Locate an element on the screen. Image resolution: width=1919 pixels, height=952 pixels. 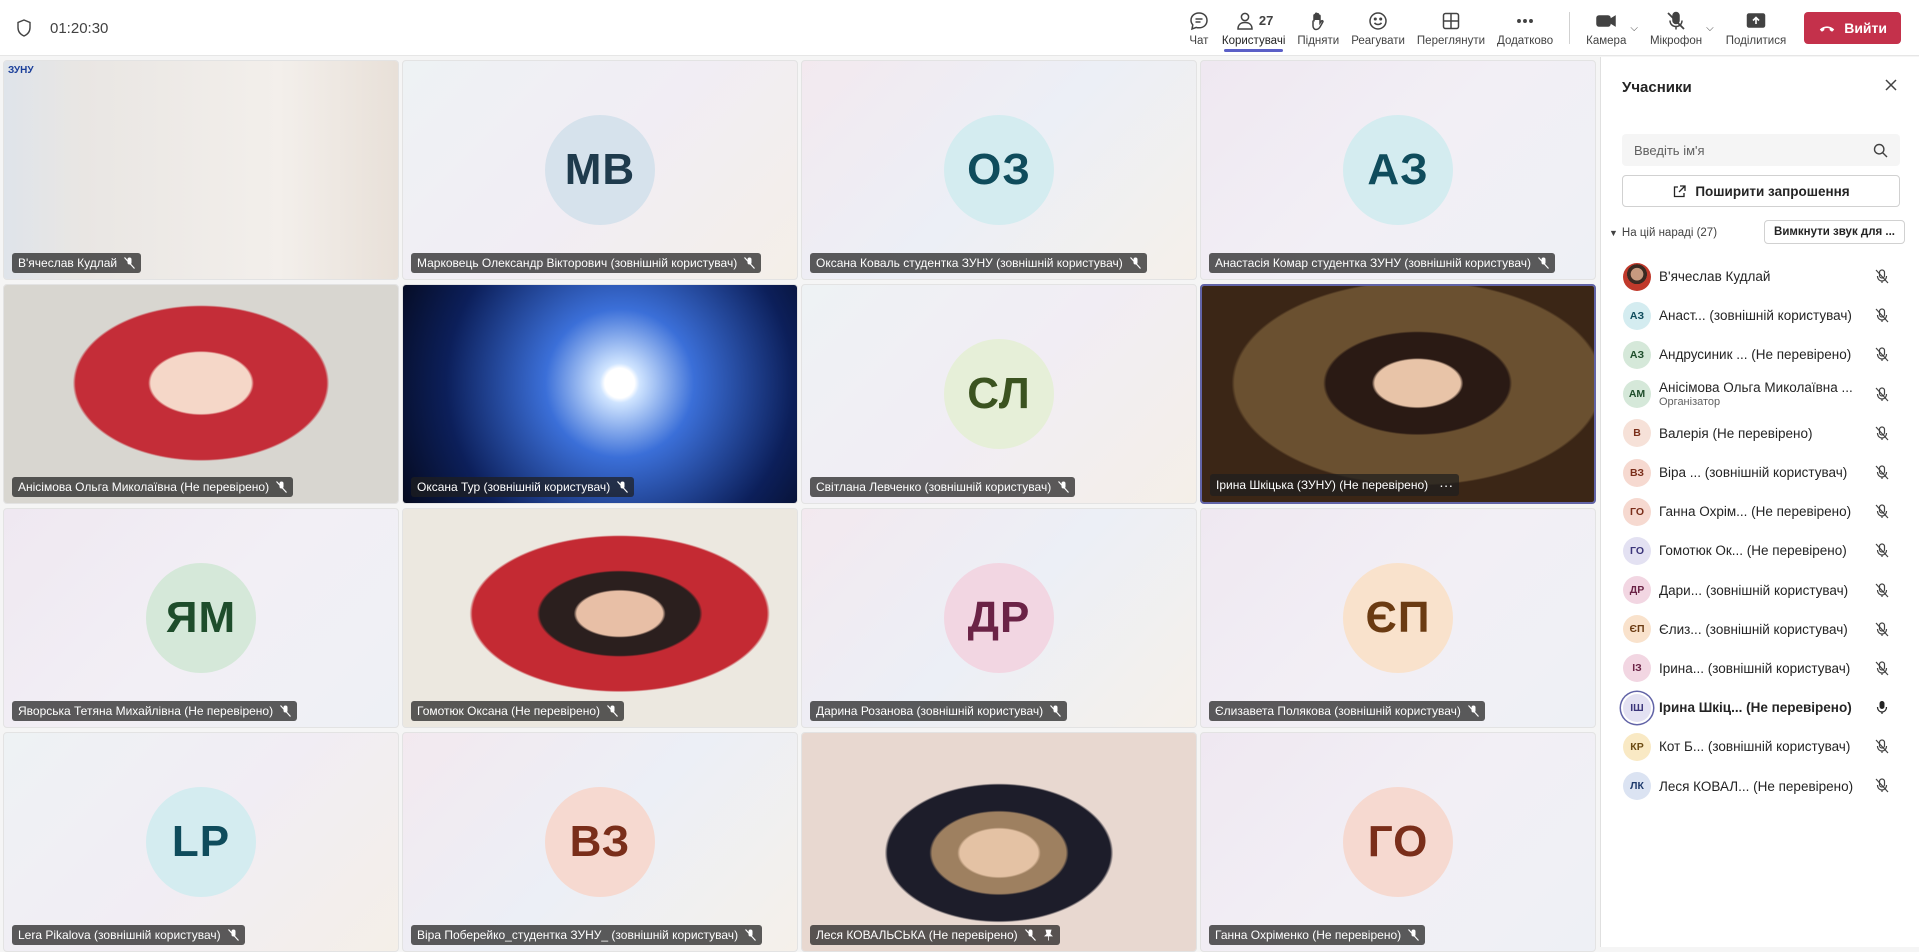
participant-name-tag: Дарина Розанова (зовнішній користувач) is located at coordinates (939, 711).